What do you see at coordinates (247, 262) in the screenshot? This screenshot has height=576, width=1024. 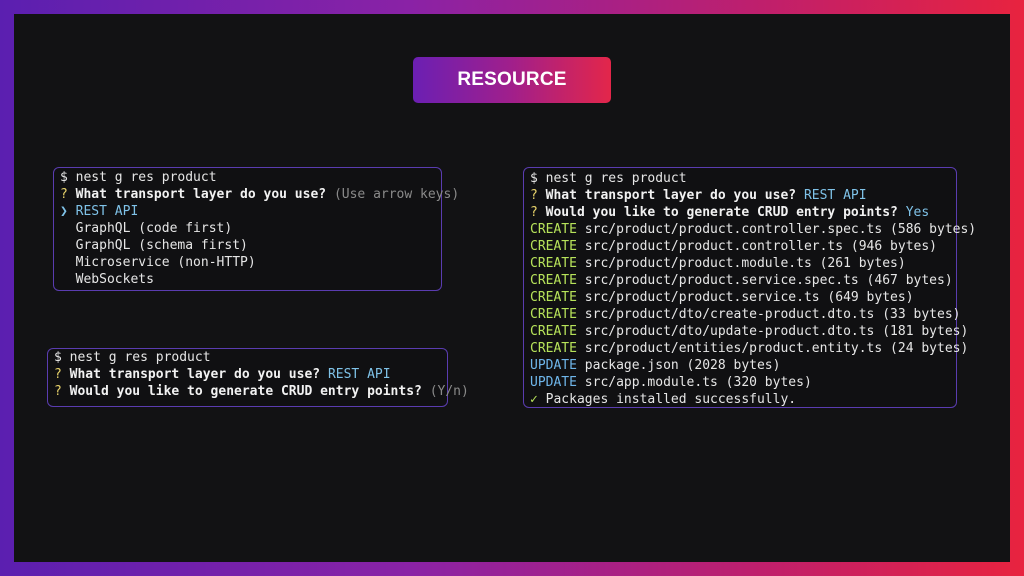 I see `option-microservice: Microservice (non-HTTP)` at bounding box center [247, 262].